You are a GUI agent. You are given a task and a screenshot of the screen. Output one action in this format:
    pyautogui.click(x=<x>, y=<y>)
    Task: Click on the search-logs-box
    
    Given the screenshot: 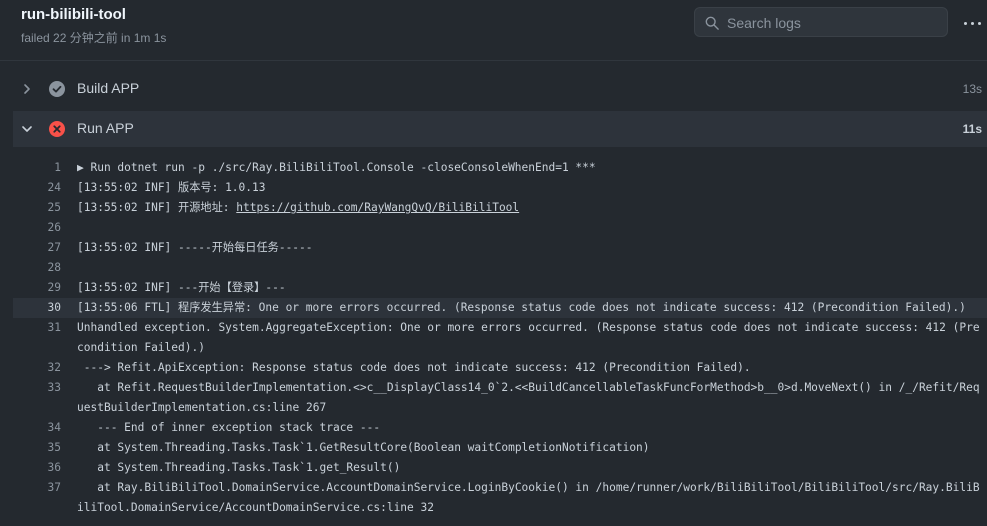 What is the action you would take?
    pyautogui.click(x=821, y=22)
    